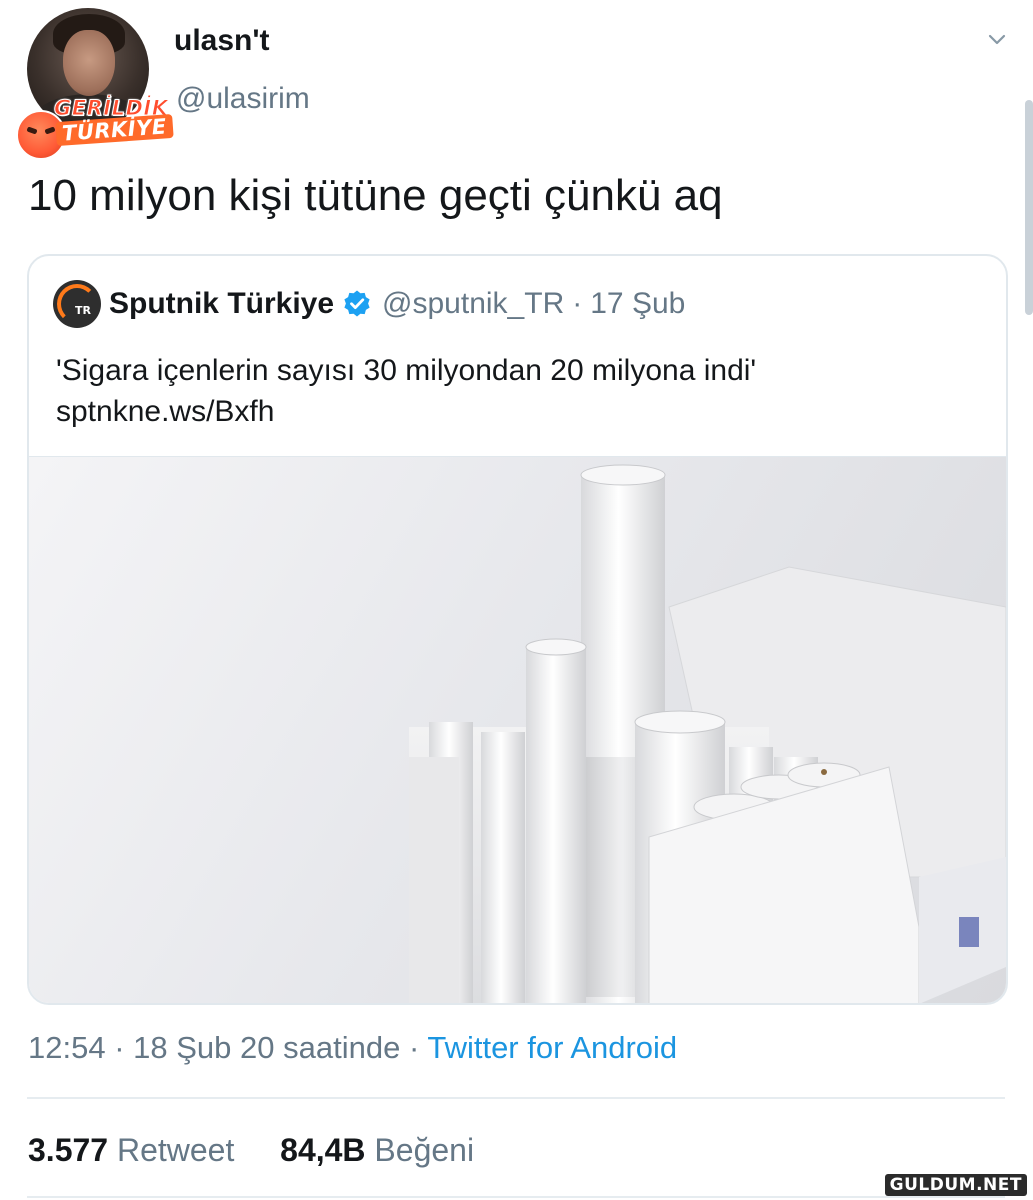  I want to click on watermark-logo: GULDUM.NET, so click(955, 1185).